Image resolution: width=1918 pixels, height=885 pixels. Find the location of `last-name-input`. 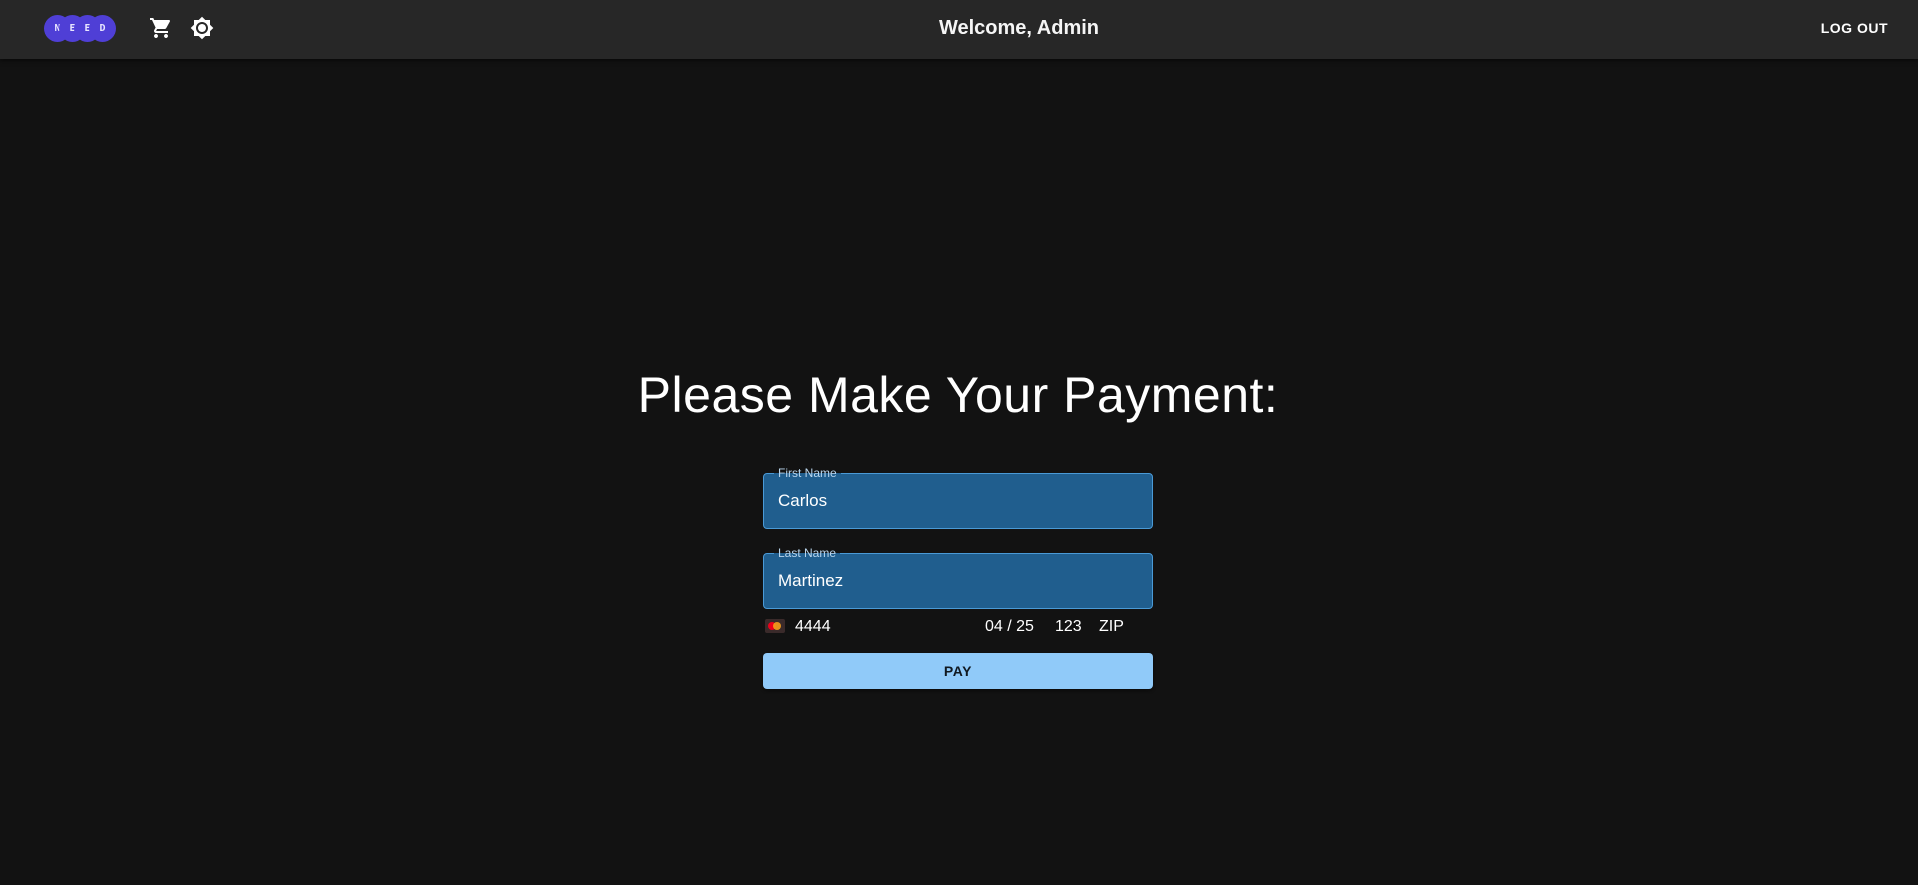

last-name-input is located at coordinates (958, 581).